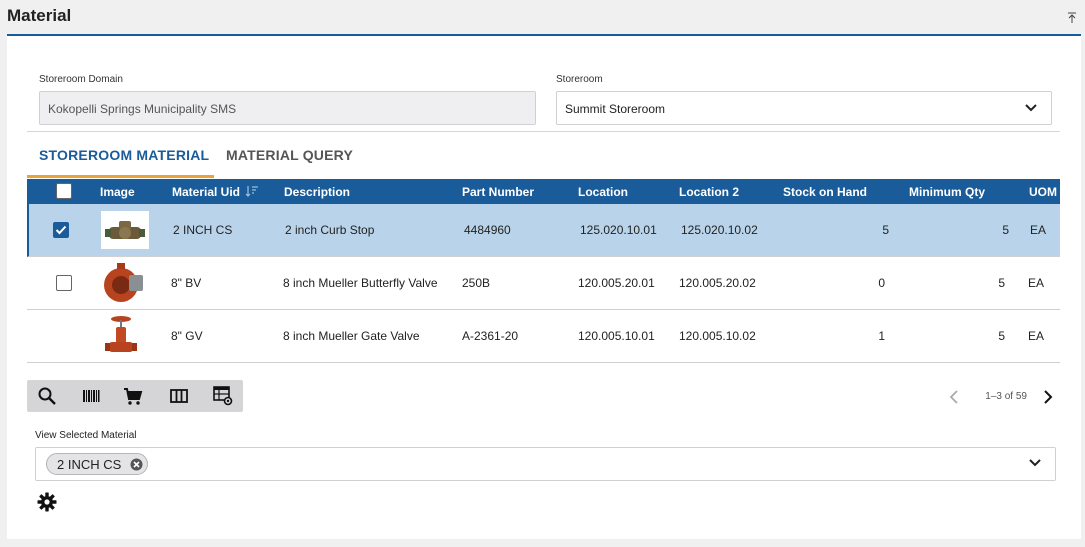  Describe the element at coordinates (39, 15) in the screenshot. I see `page-title: Material` at that location.